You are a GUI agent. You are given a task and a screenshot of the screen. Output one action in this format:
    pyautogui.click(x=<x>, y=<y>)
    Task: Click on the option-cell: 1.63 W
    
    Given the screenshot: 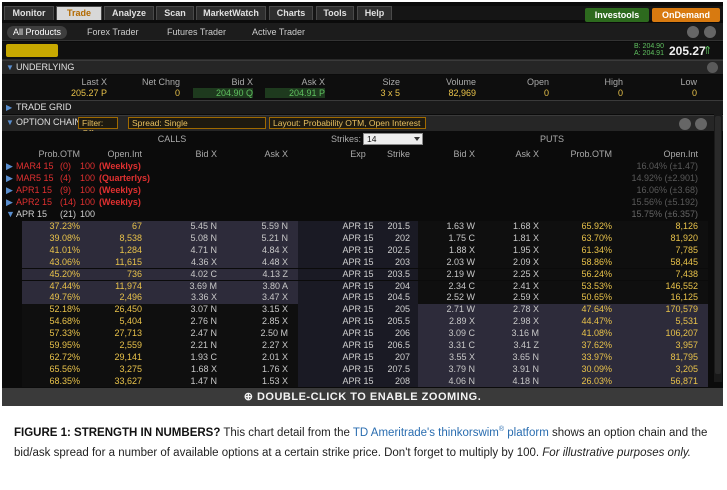 What is the action you would take?
    pyautogui.click(x=445, y=226)
    